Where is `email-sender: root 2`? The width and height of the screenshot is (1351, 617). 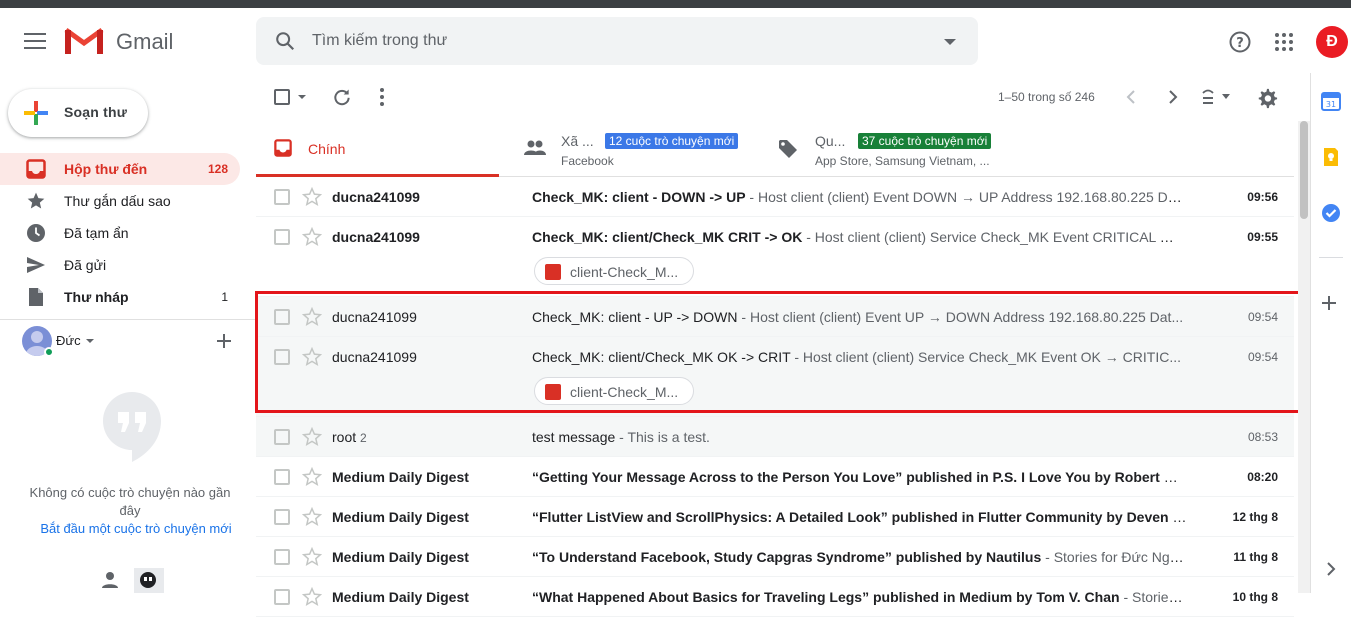 email-sender: root 2 is located at coordinates (349, 437).